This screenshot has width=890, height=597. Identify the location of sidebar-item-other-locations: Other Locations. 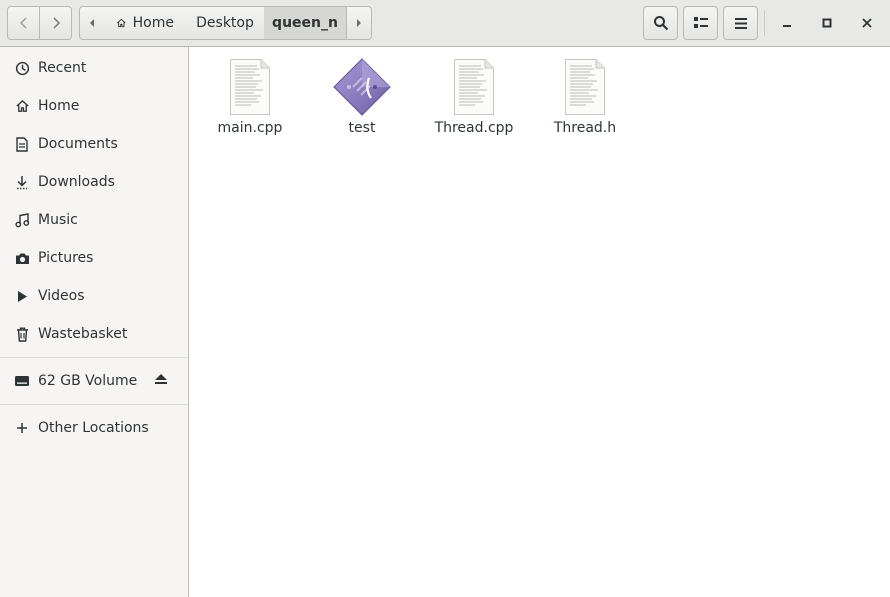
(94, 428).